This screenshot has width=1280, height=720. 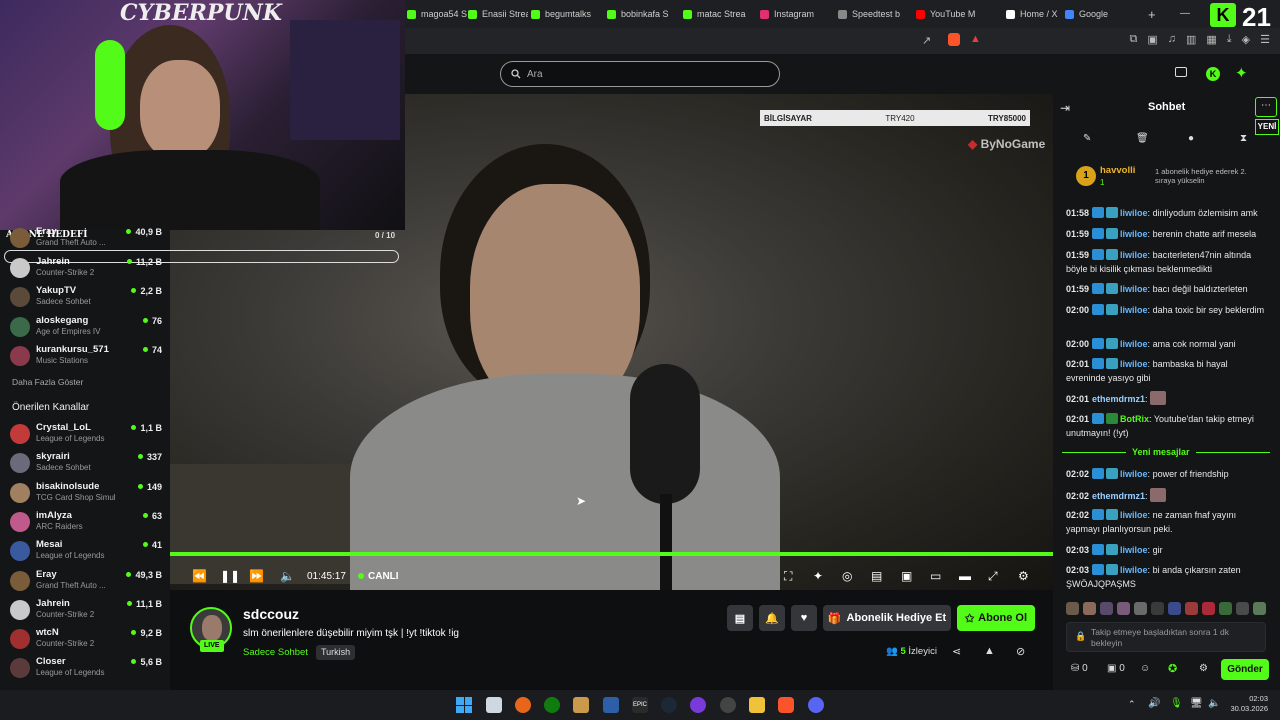 I want to click on sidebar-icon: ▥, so click(x=1191, y=39).